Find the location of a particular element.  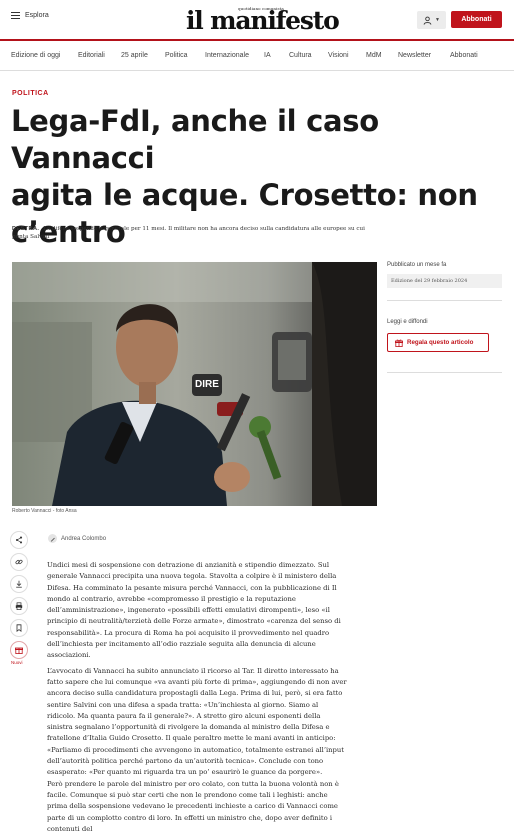

title-line: Lega-FdI, anche il caso Vannacci is located at coordinates (195, 139).